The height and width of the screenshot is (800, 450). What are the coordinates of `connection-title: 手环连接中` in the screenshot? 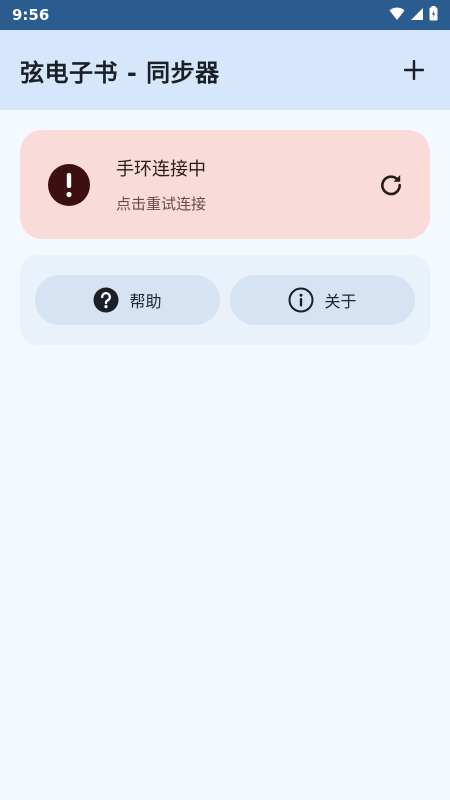 It's located at (161, 169).